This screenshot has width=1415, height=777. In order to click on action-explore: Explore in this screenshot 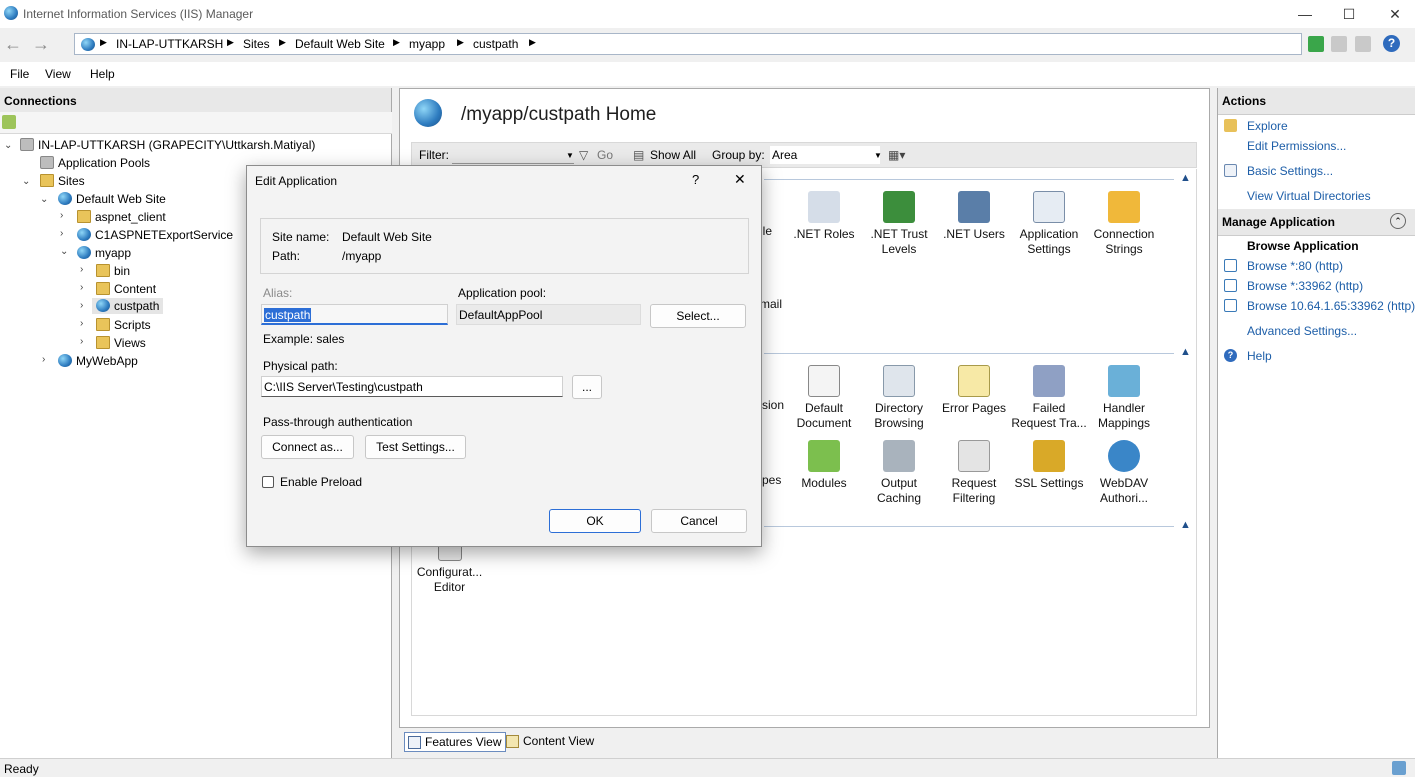, I will do `click(1267, 126)`.